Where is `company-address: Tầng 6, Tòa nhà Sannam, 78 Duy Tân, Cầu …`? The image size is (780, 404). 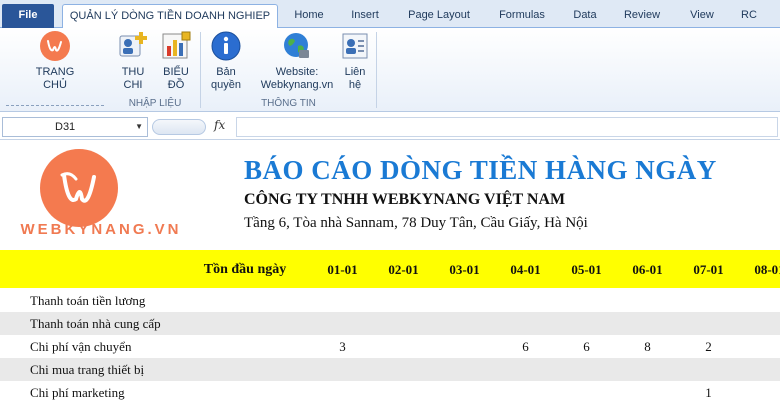
company-address: Tầng 6, Tòa nhà Sannam, 78 Duy Tân, Cầu … is located at coordinates (416, 223).